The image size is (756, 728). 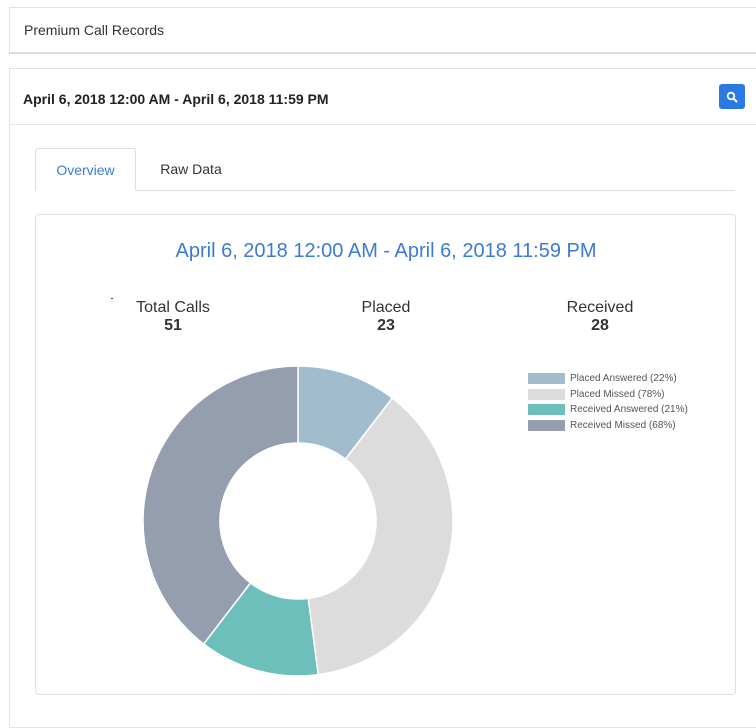 I want to click on stat-total-calls: Total Calls 51, so click(x=173, y=317).